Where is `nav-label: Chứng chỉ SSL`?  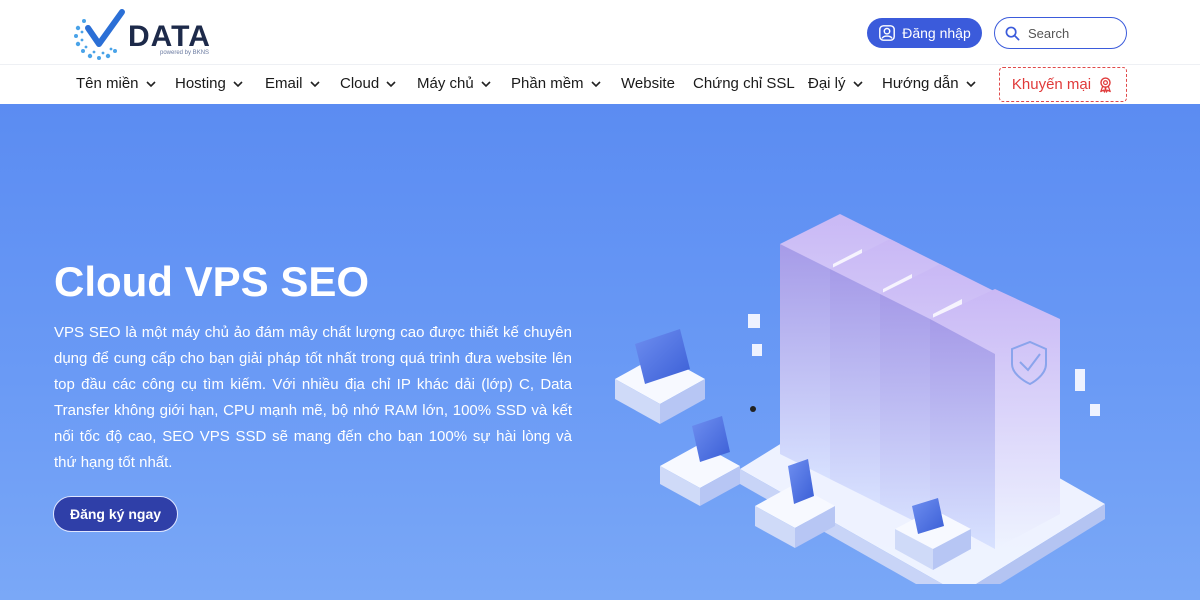
nav-label: Chứng chỉ SSL is located at coordinates (744, 83).